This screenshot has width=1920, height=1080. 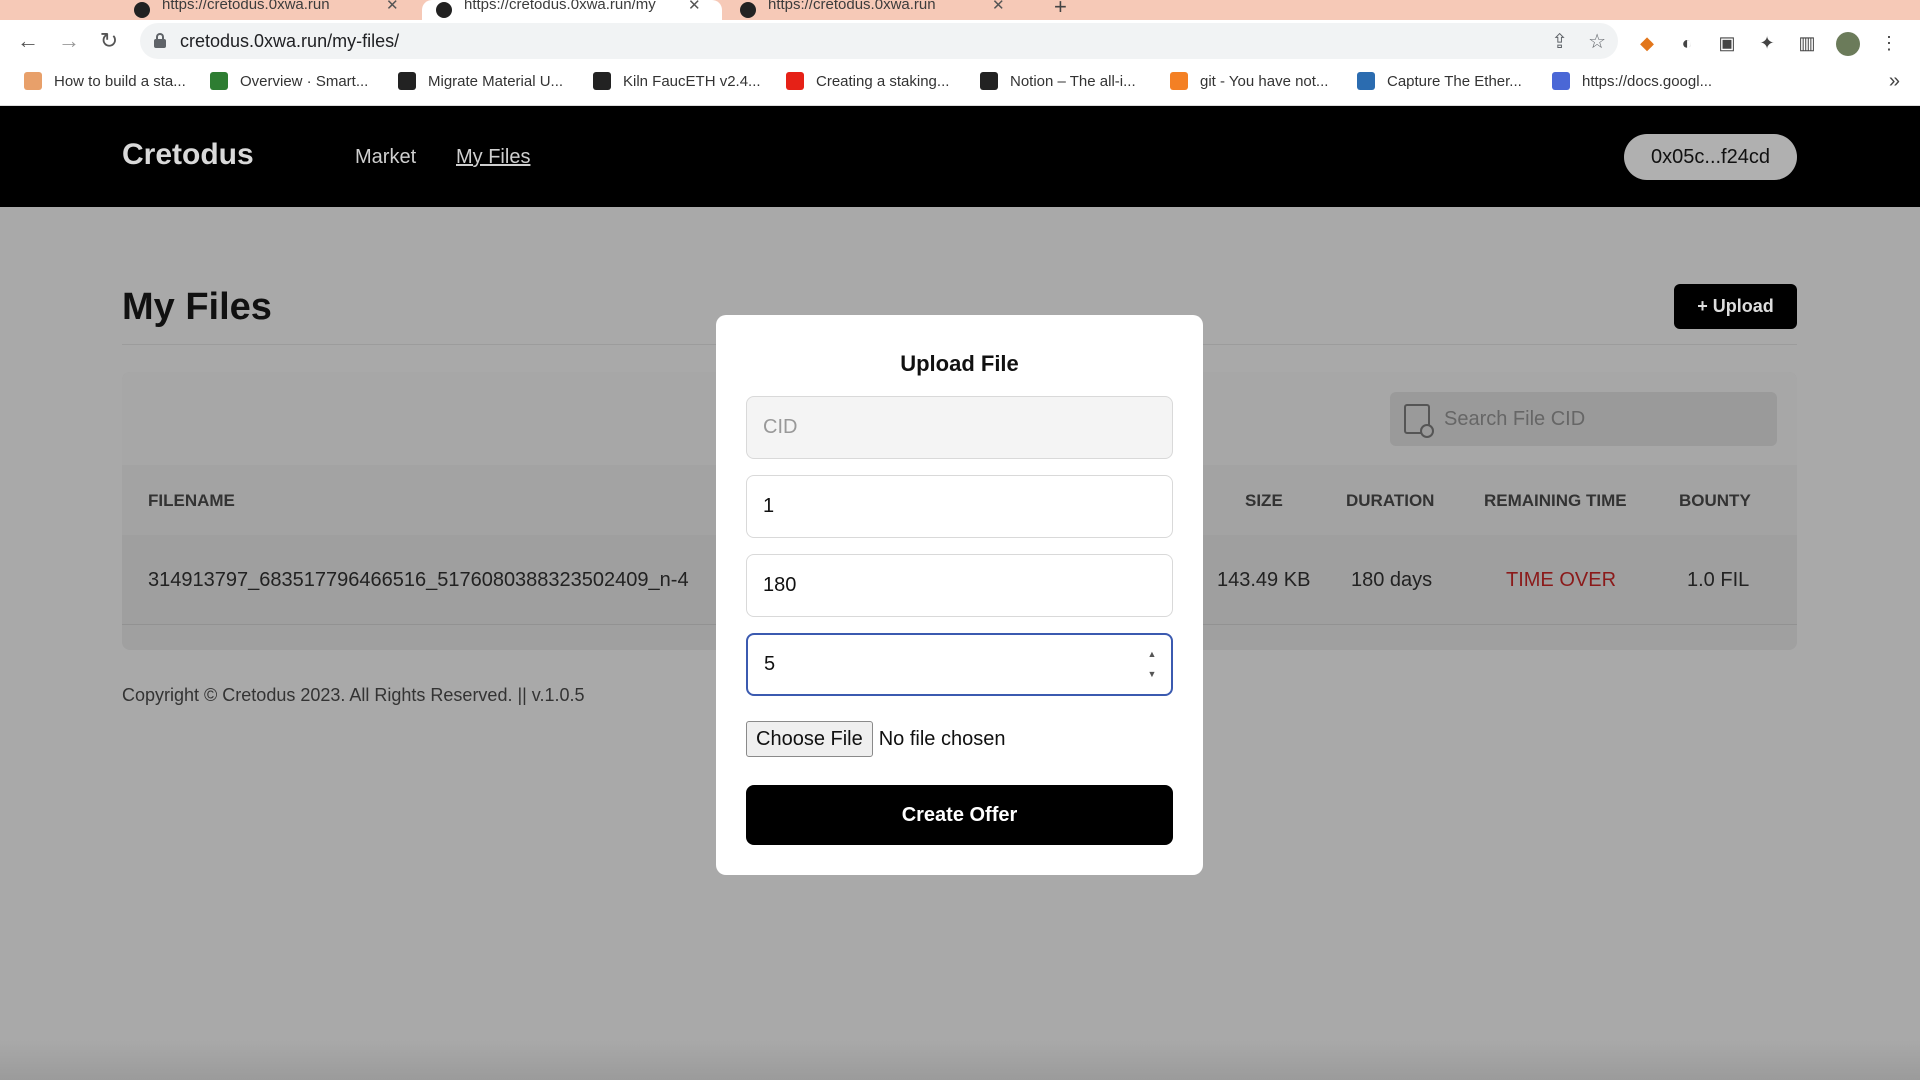 What do you see at coordinates (289, 41) in the screenshot?
I see `url-text: cretodus.0xwa.run/my-files/` at bounding box center [289, 41].